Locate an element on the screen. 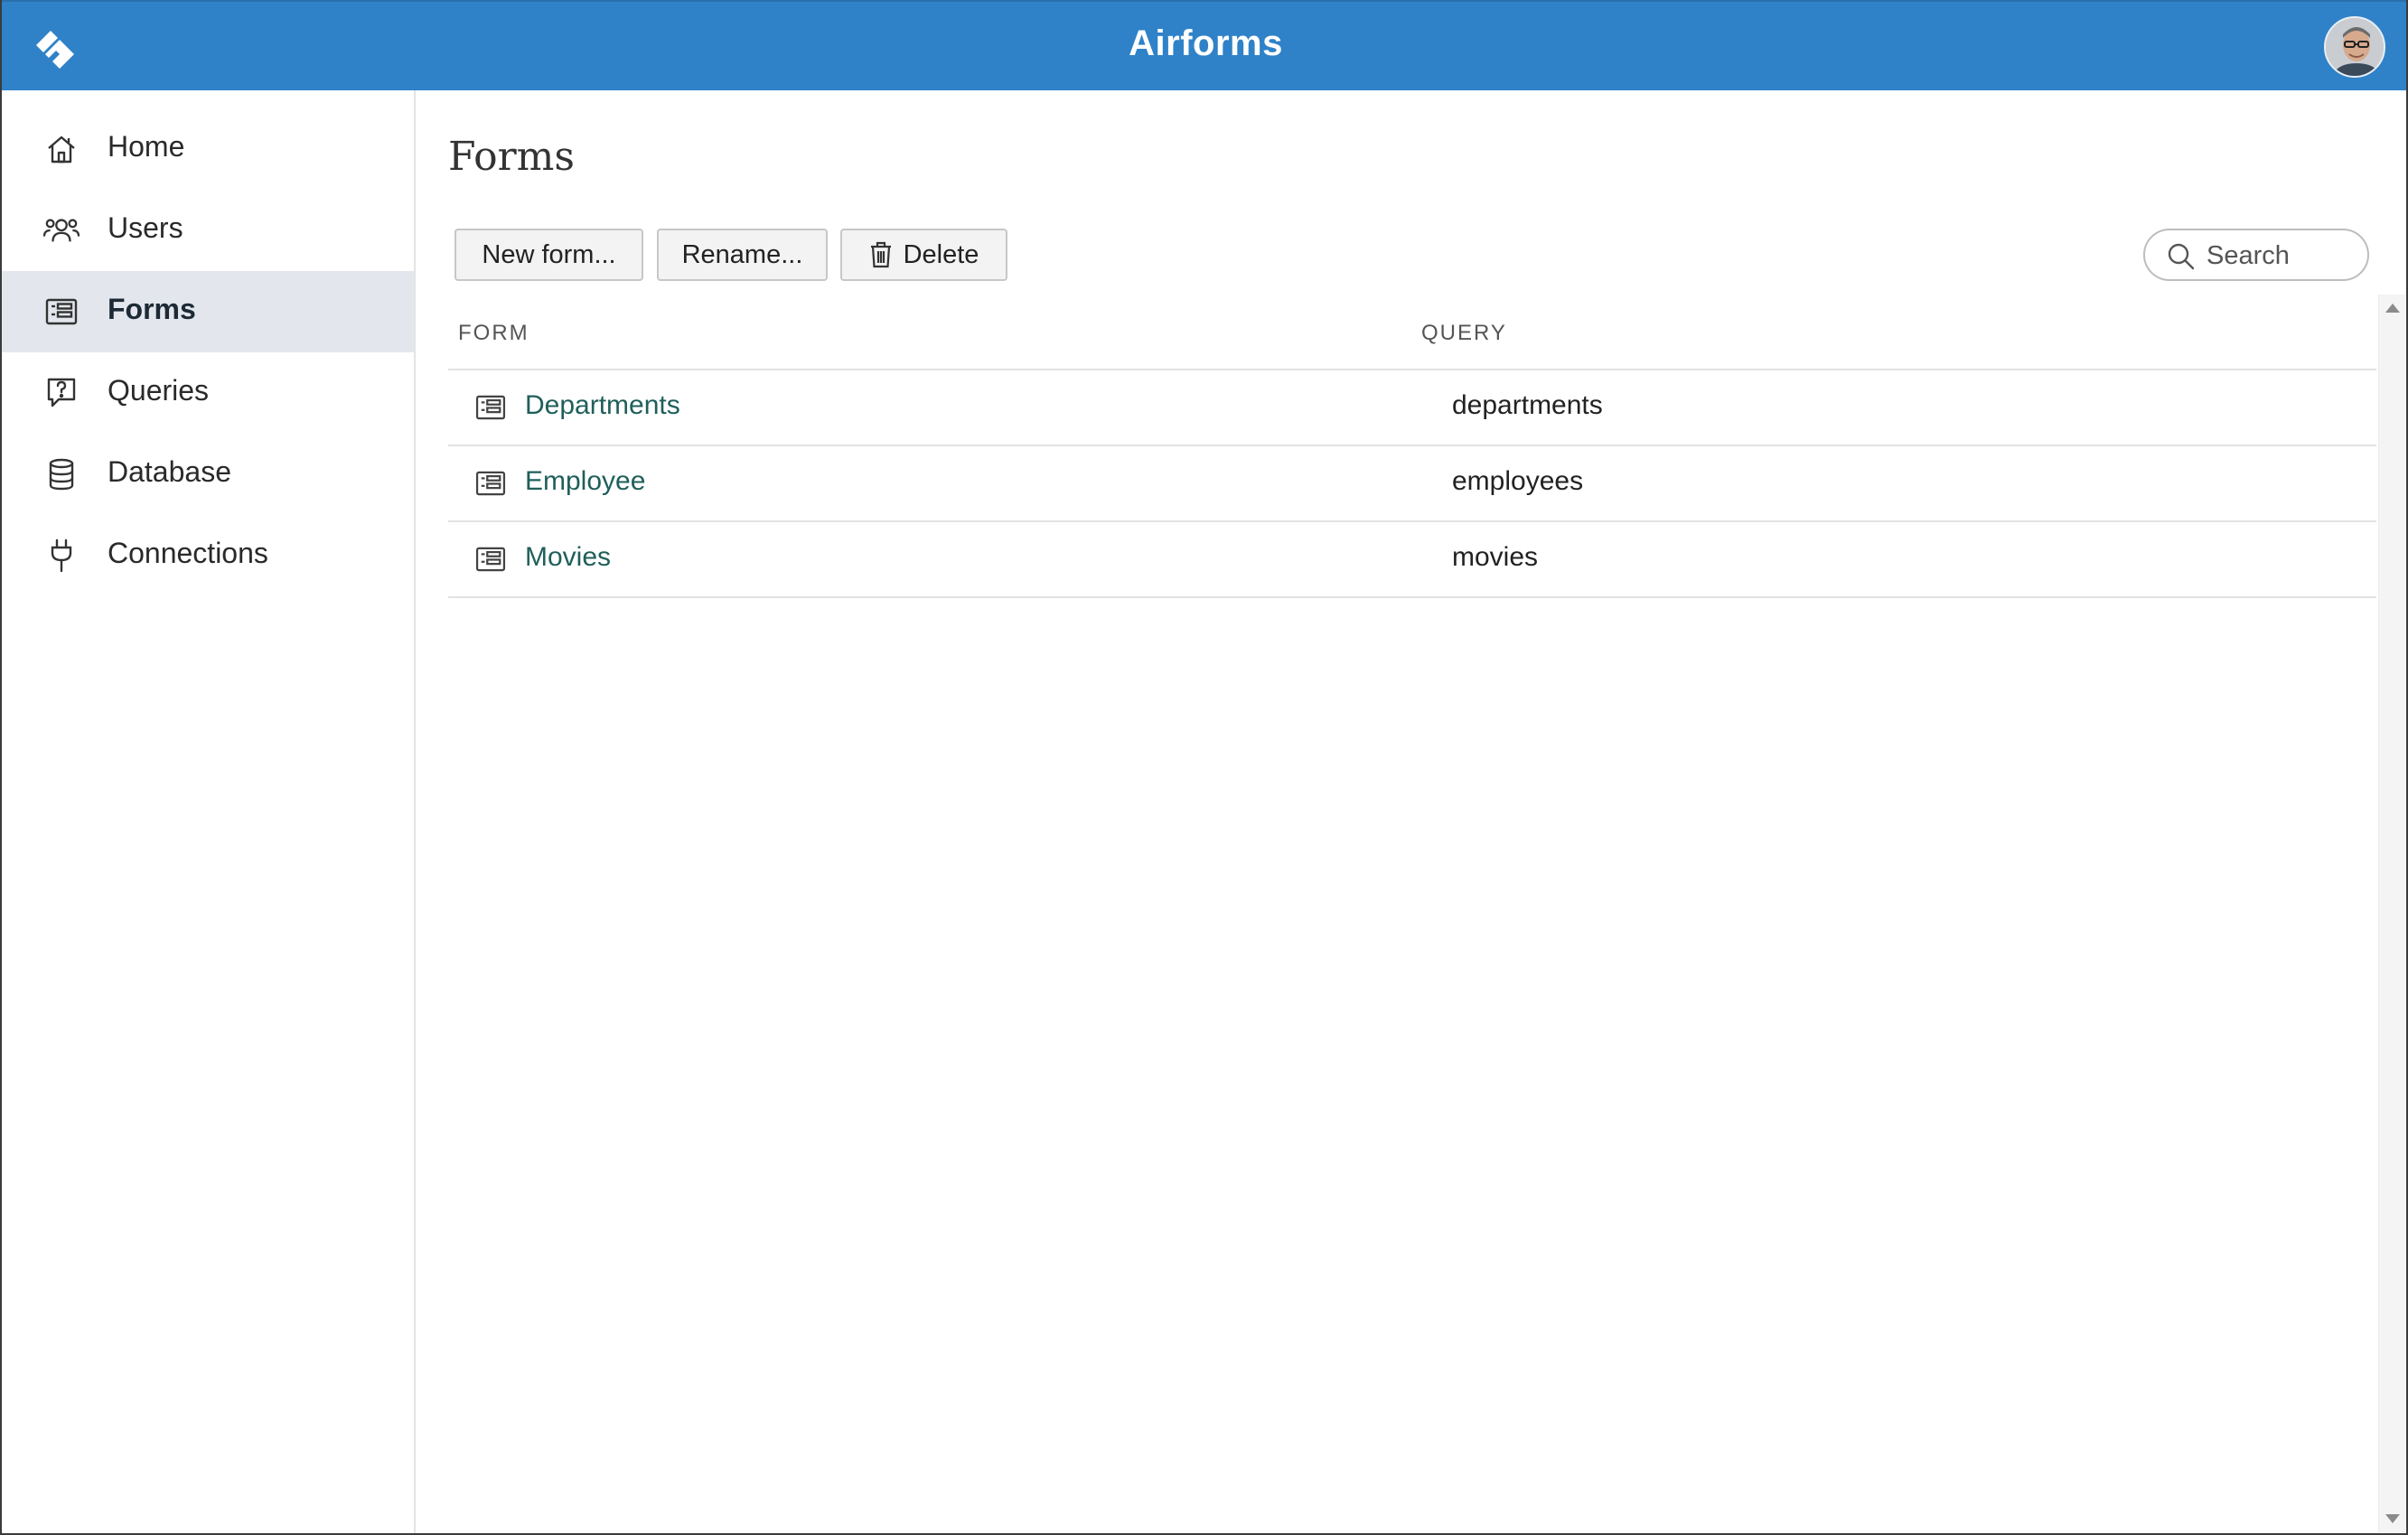 Image resolution: width=2408 pixels, height=1535 pixels. users-icon is located at coordinates (61, 230).